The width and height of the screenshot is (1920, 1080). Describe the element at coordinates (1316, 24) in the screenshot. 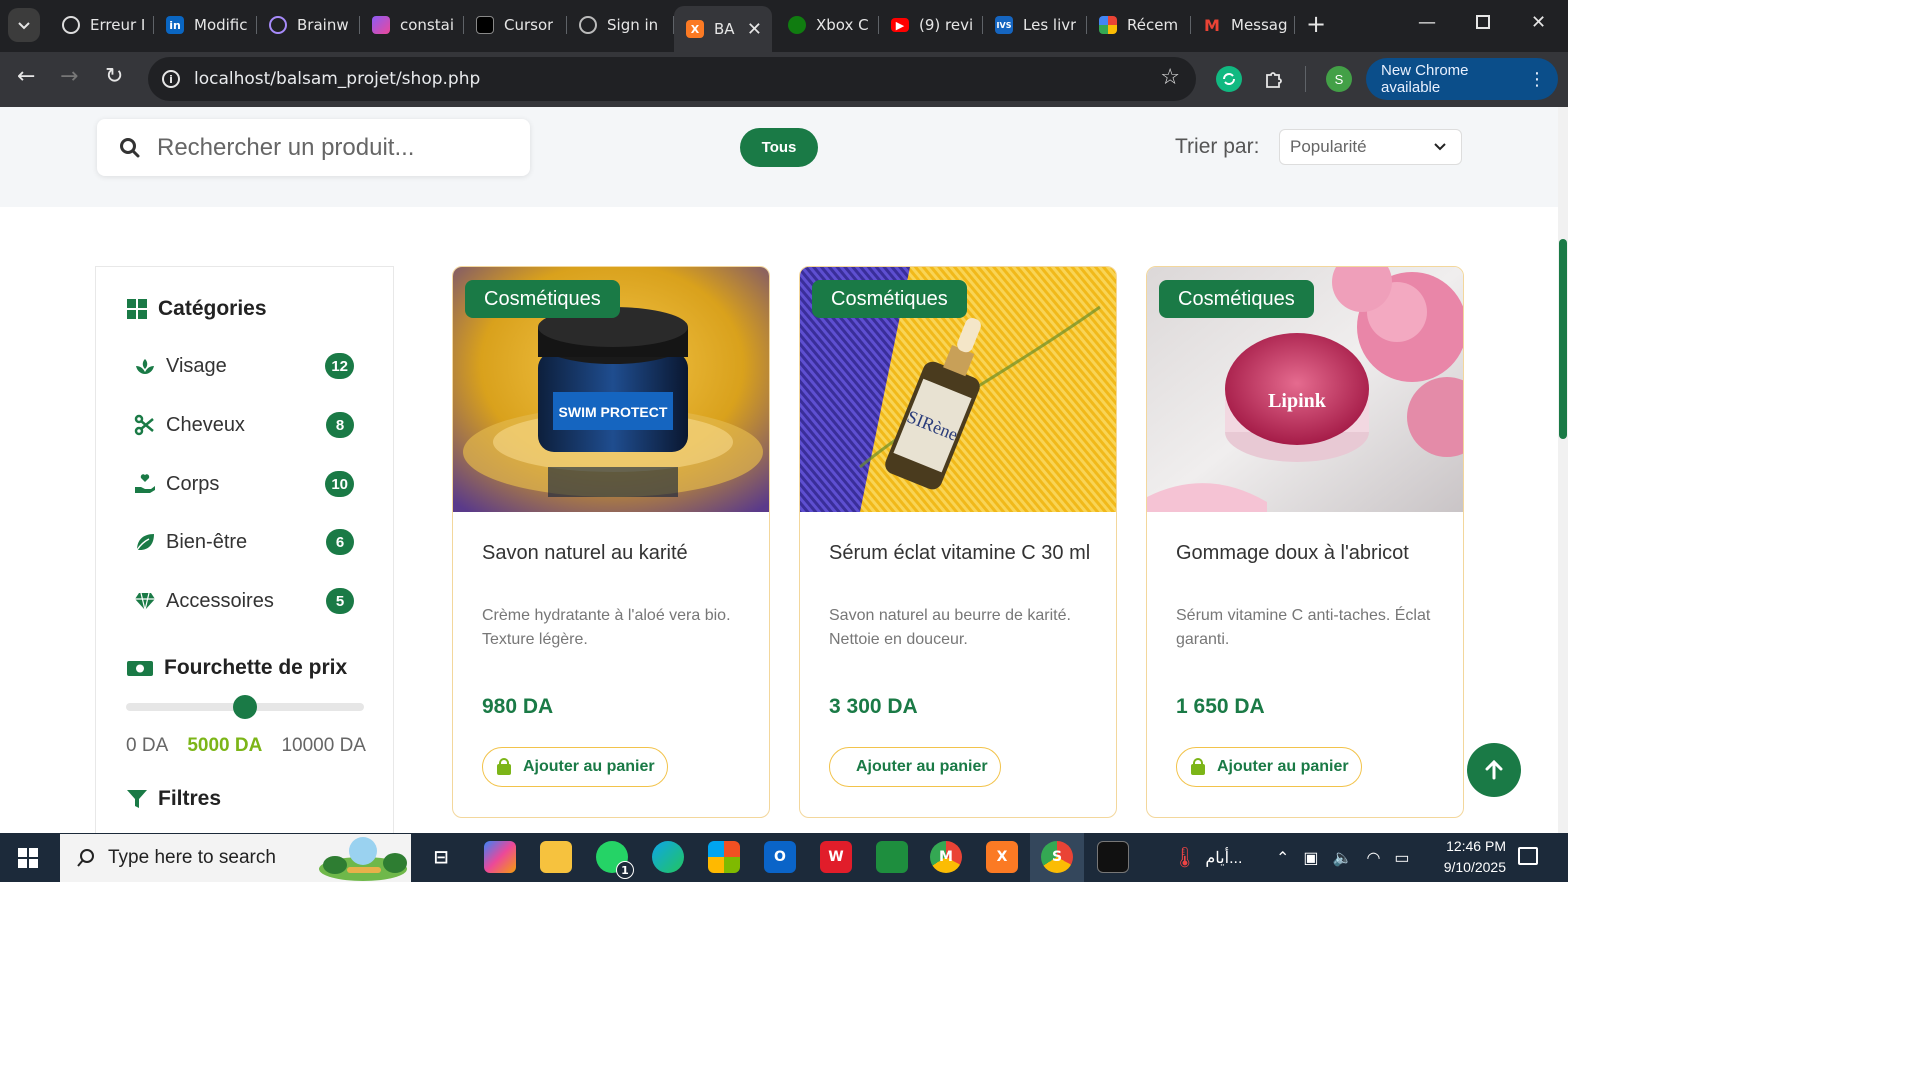

I see `new-tab-icon: +` at that location.